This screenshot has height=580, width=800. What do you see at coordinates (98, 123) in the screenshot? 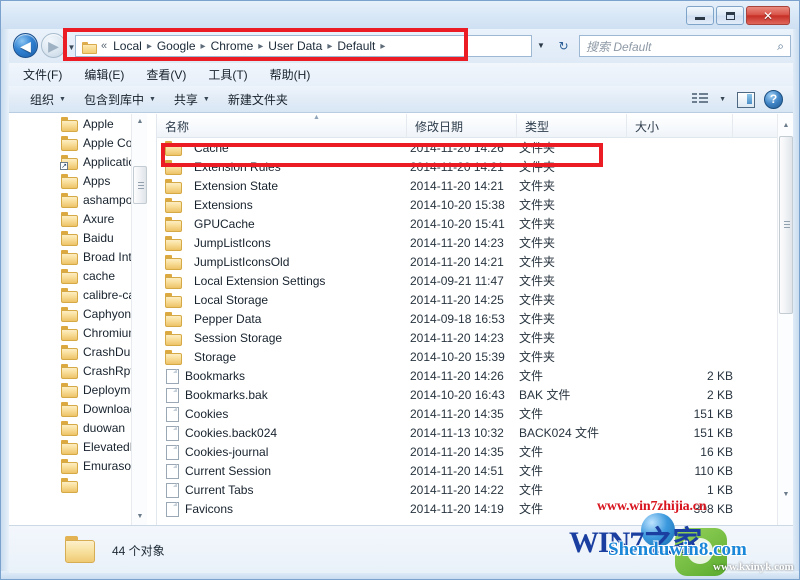
I see `tree-item-label: Apple` at bounding box center [98, 123].